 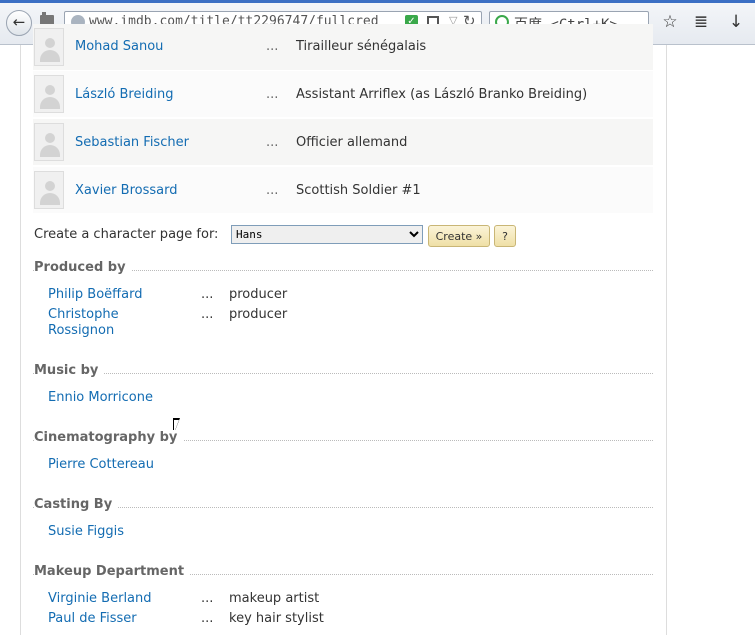 I want to click on star-icon: ☆, so click(x=670, y=22).